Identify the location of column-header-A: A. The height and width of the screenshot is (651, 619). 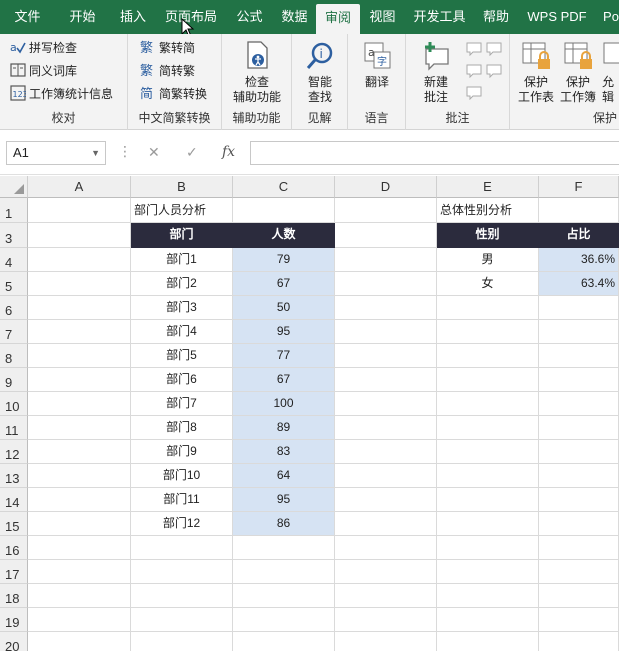
(79, 187).